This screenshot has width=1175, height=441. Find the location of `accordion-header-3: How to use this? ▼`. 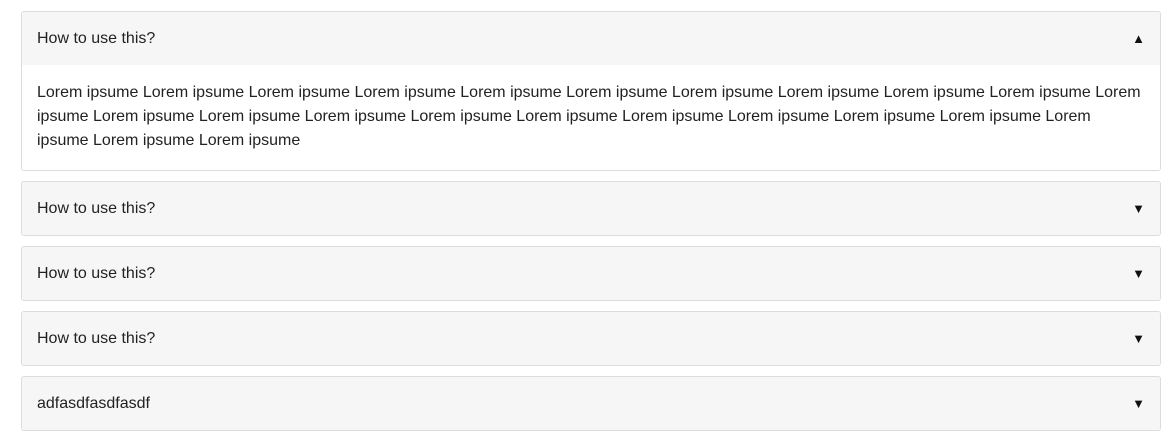

accordion-header-3: How to use this? ▼ is located at coordinates (591, 273).